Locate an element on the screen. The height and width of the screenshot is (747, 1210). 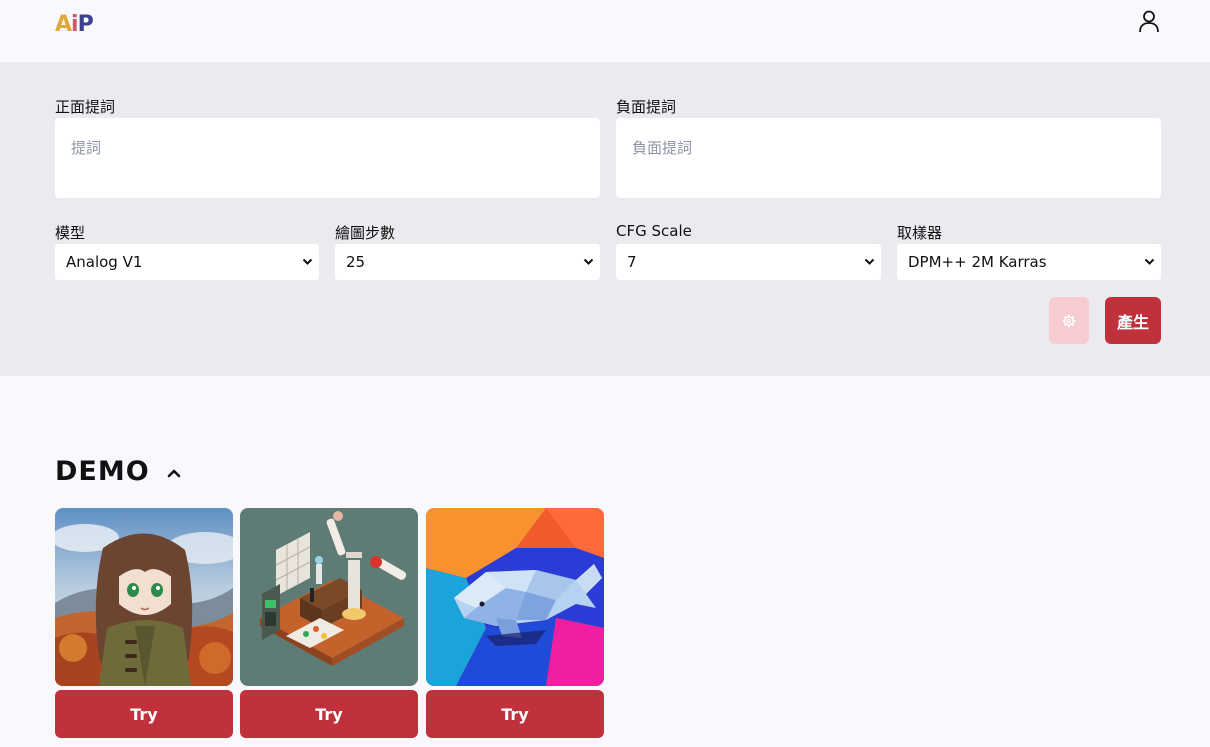
gear-icon is located at coordinates (1069, 320).